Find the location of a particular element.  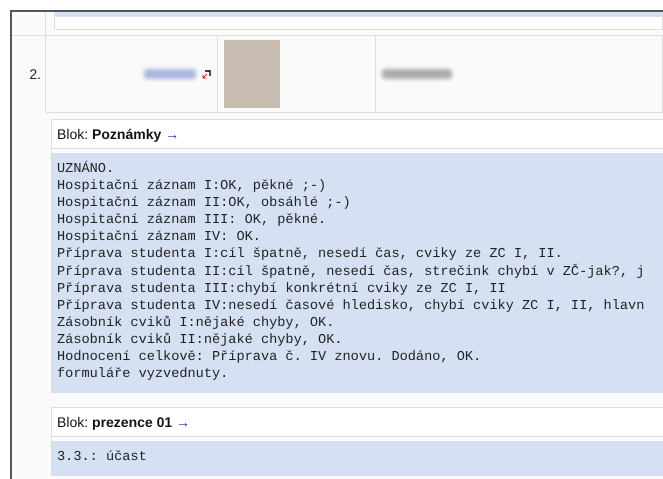

blurred-name is located at coordinates (417, 74).